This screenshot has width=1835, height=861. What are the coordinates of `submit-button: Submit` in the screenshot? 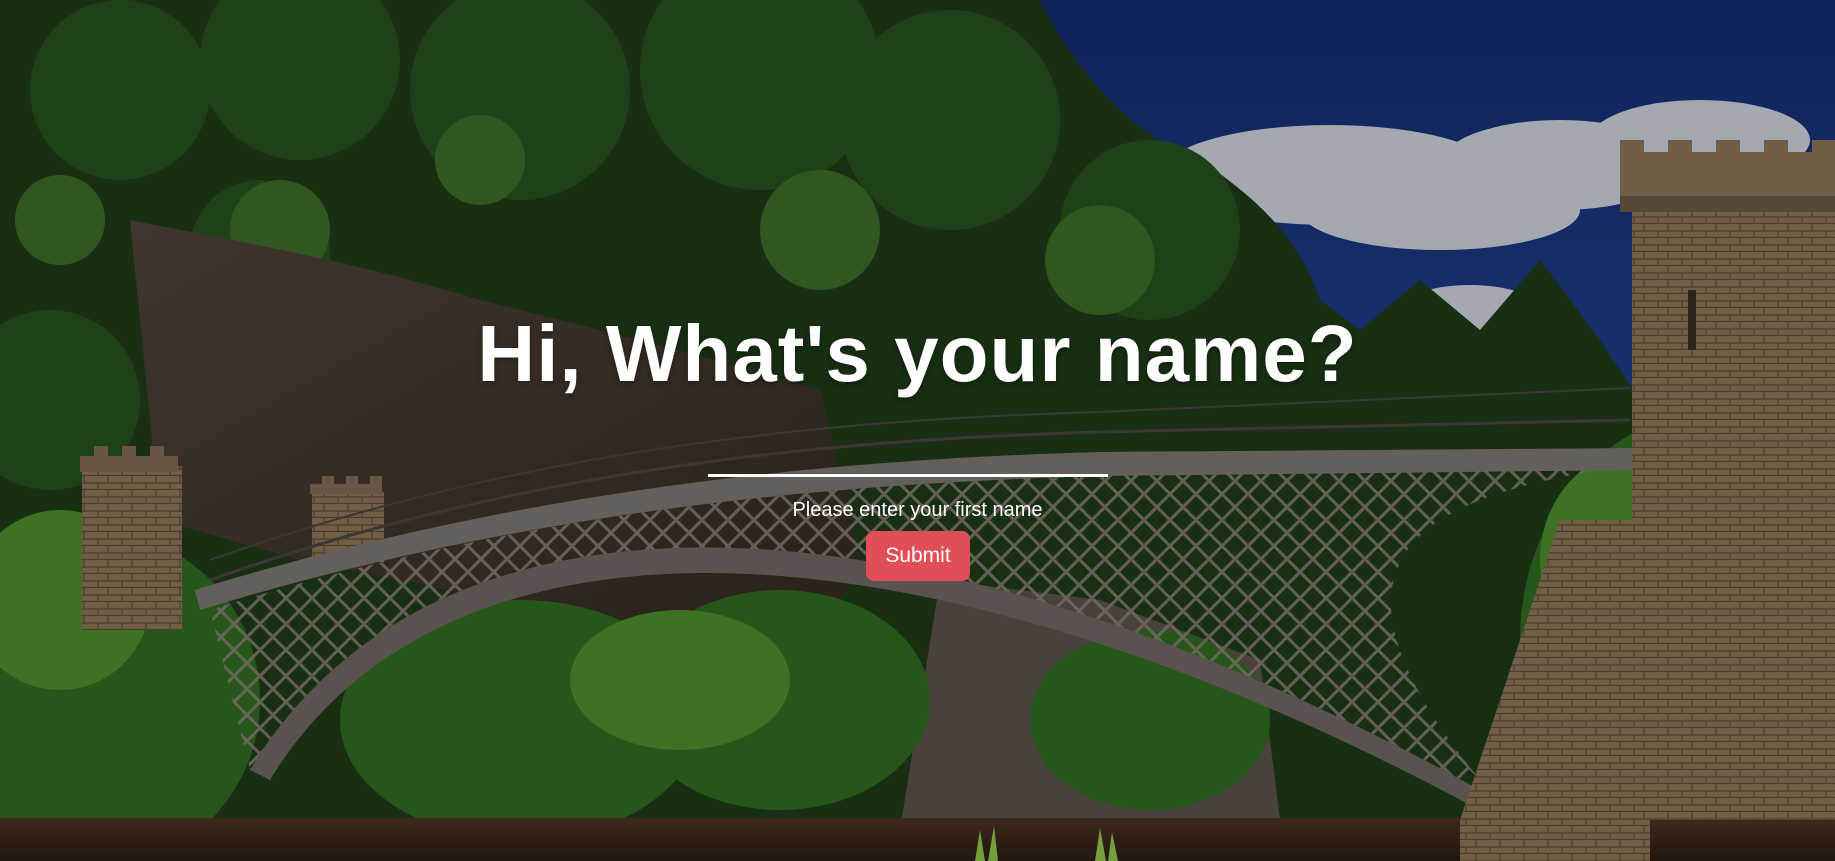 It's located at (918, 556).